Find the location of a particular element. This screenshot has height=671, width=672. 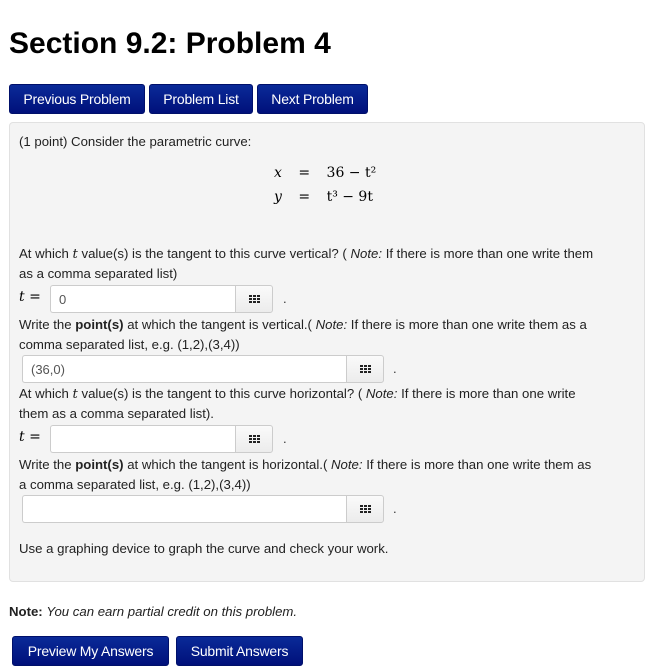

equation-y: y = t³ − 9t is located at coordinates (323, 197).